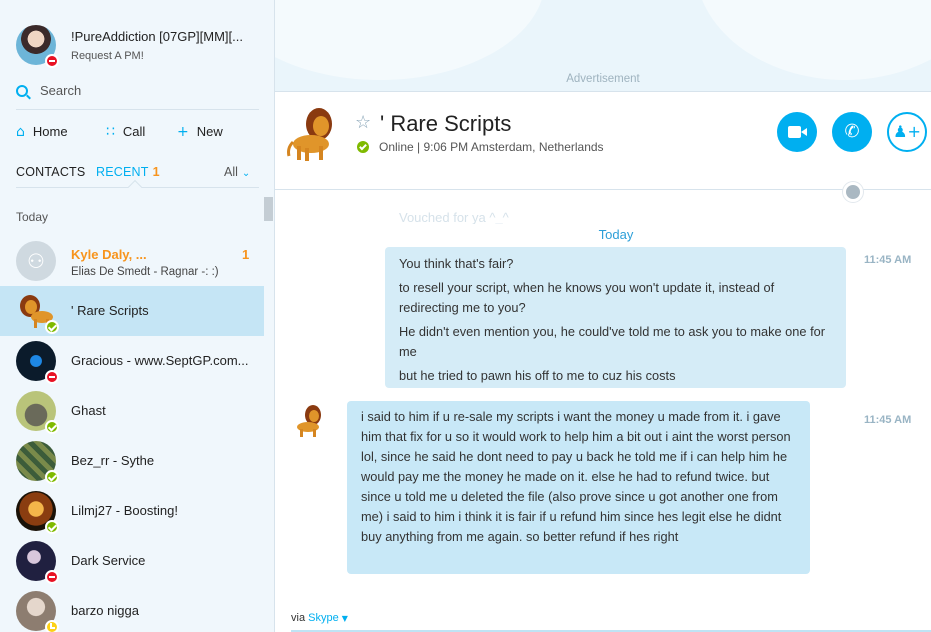 This screenshot has height=632, width=931. What do you see at coordinates (456, 263) in the screenshot?
I see `message-text: You think that's fair?` at bounding box center [456, 263].